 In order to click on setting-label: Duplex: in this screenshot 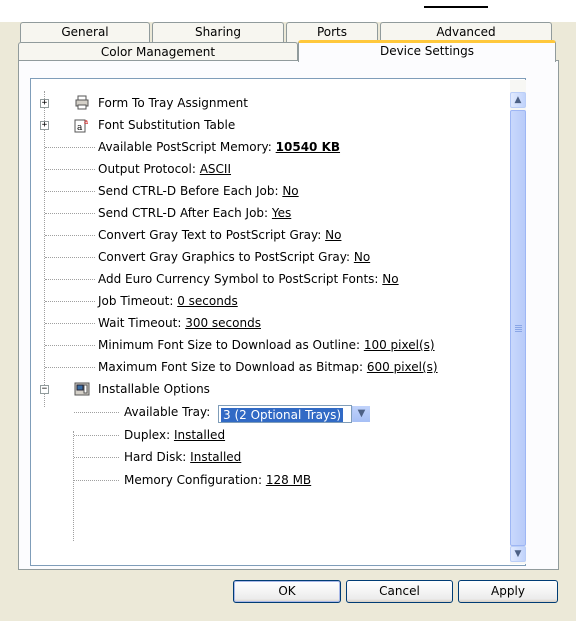, I will do `click(149, 435)`.